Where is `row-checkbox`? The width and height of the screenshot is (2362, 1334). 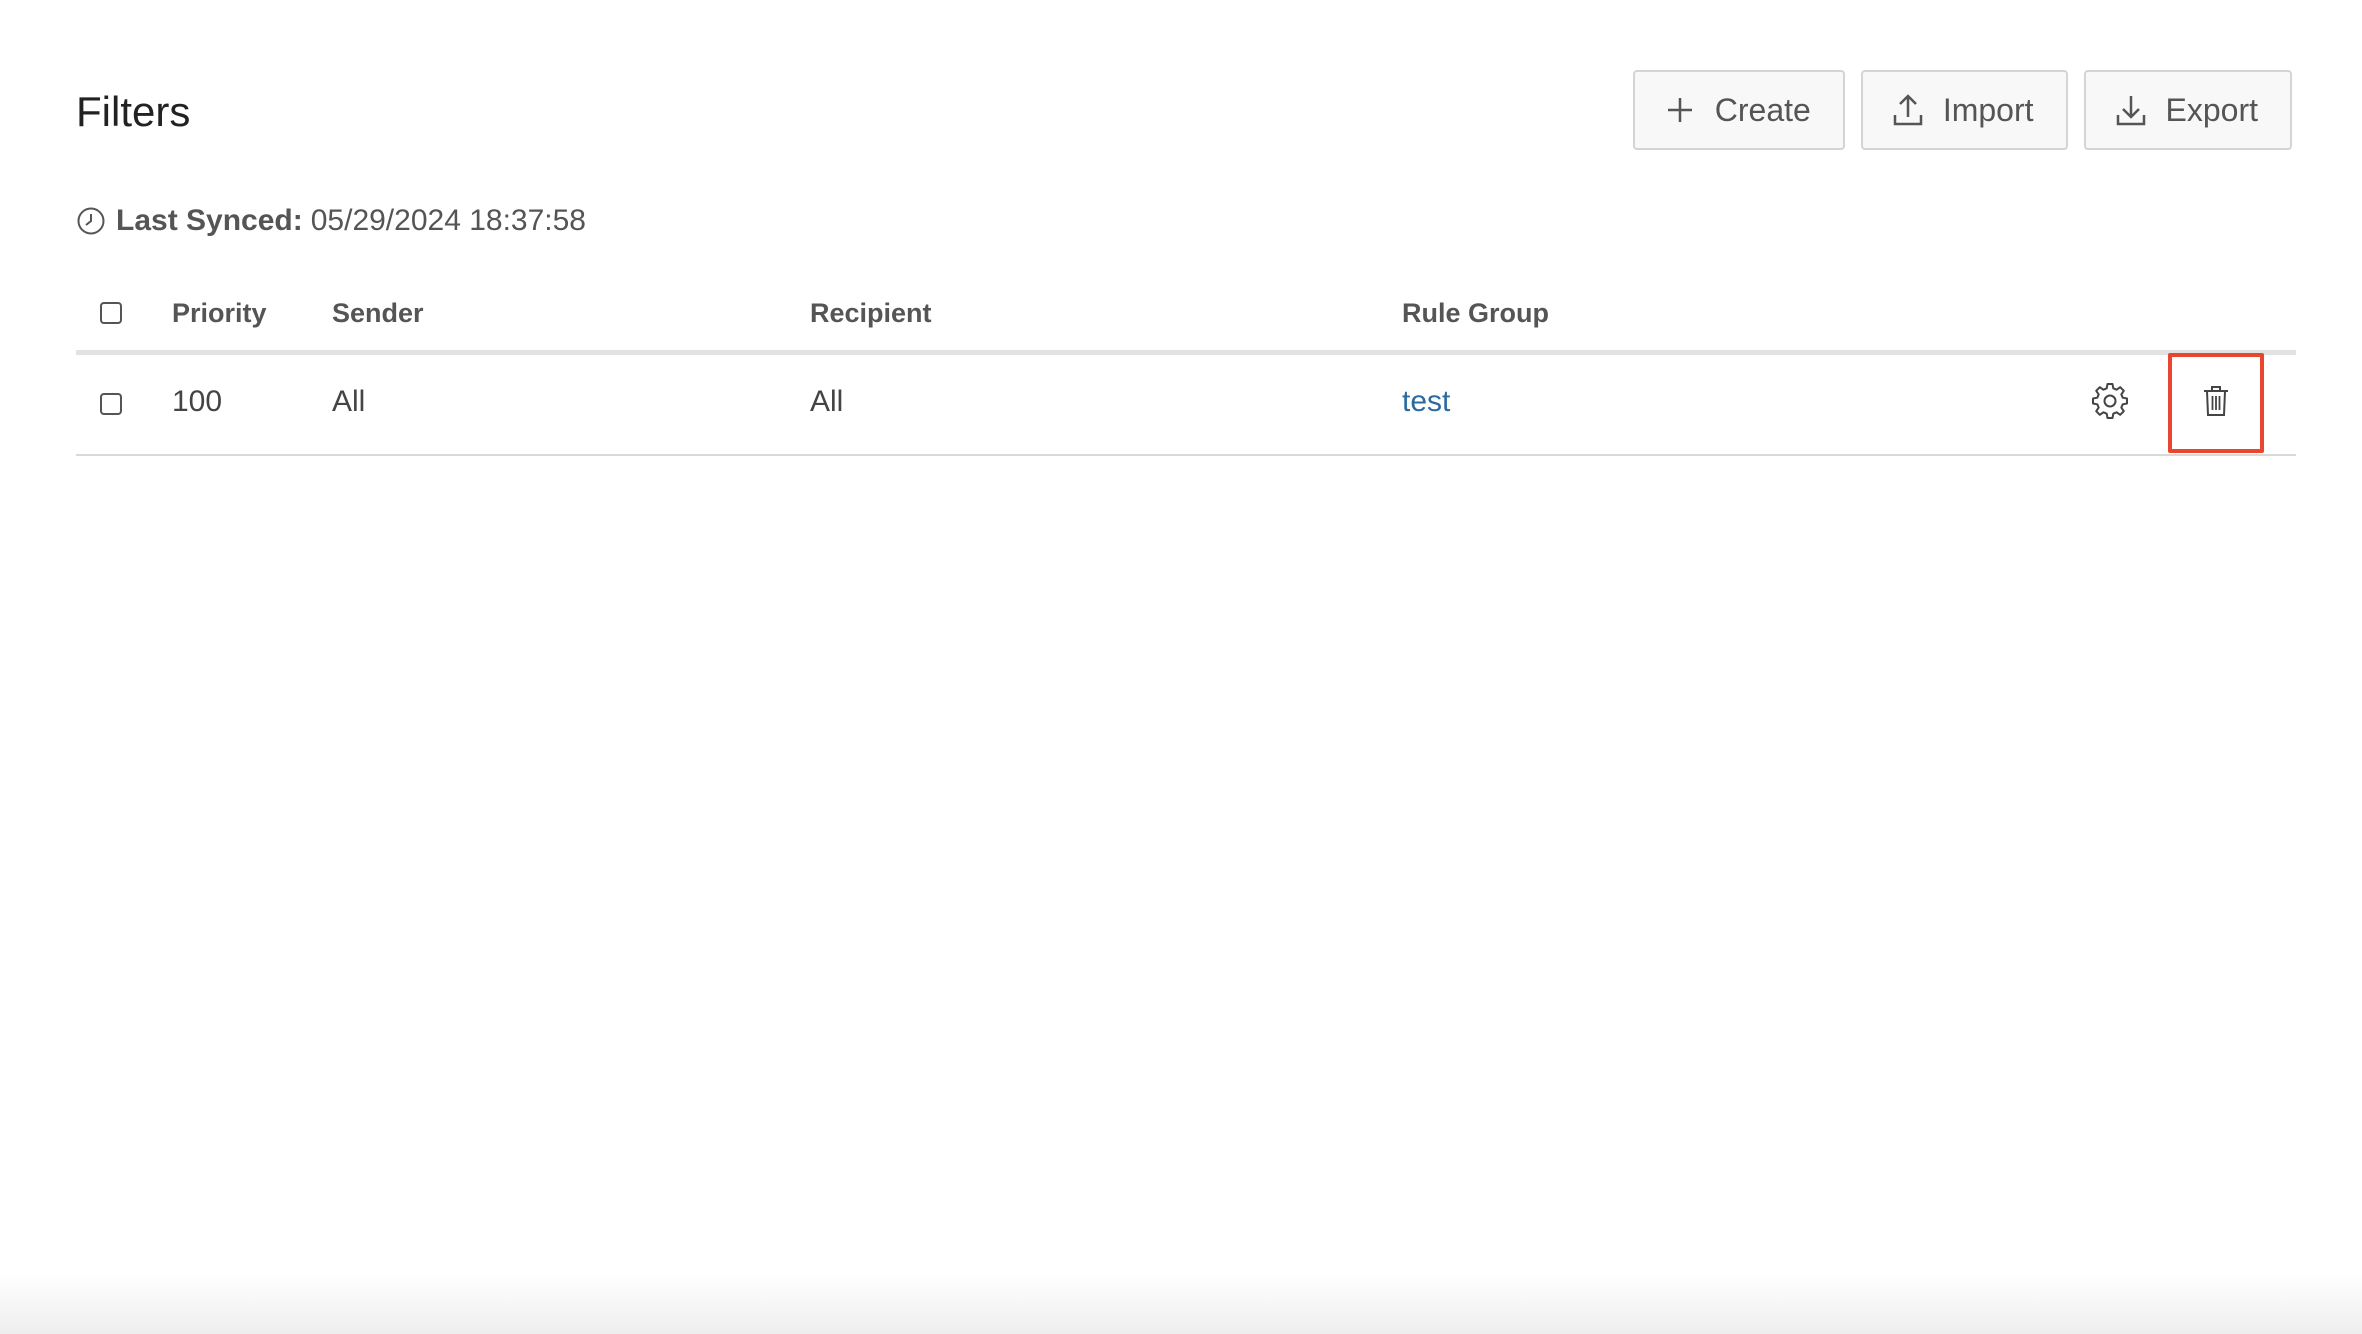
row-checkbox is located at coordinates (111, 404).